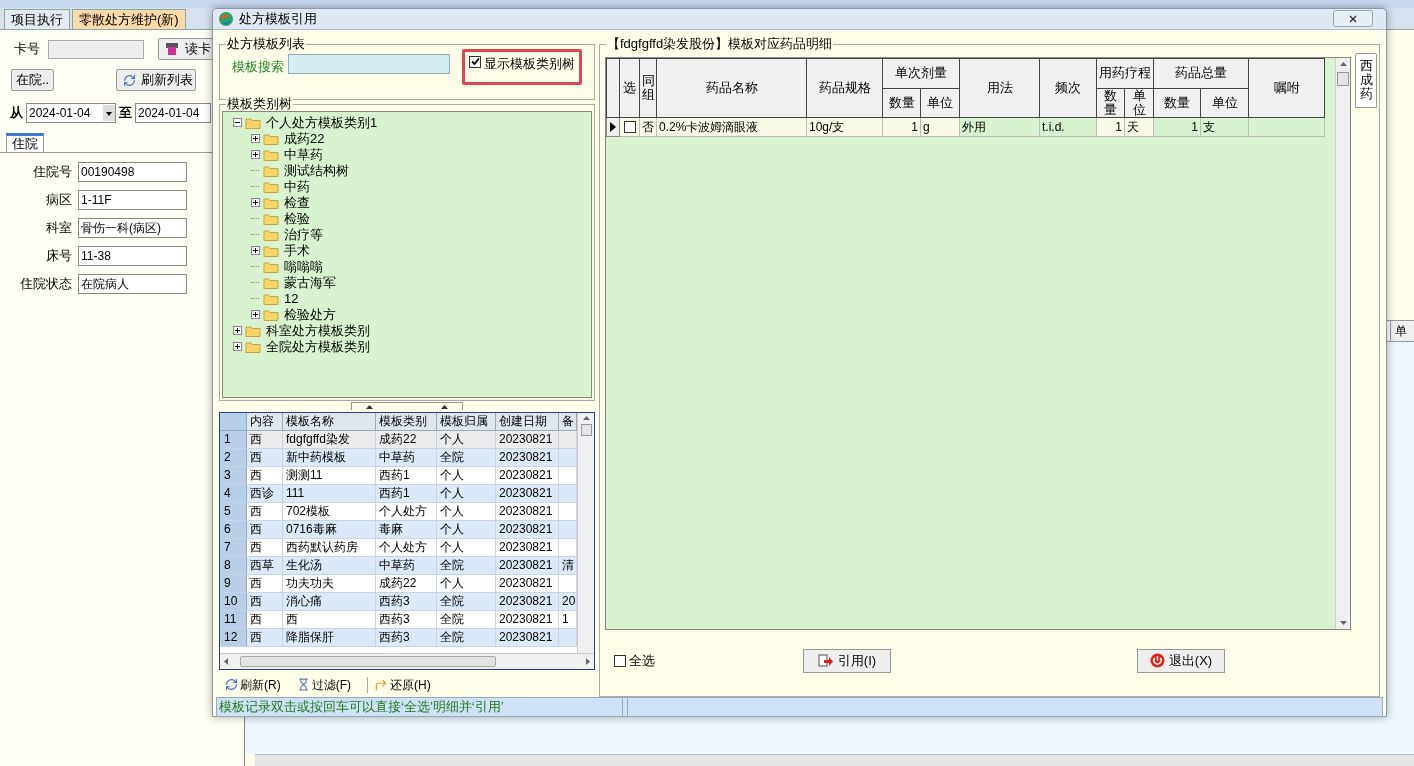 This screenshot has height=766, width=1414. I want to click on refresh-list-button: 刷新列表, so click(156, 80).